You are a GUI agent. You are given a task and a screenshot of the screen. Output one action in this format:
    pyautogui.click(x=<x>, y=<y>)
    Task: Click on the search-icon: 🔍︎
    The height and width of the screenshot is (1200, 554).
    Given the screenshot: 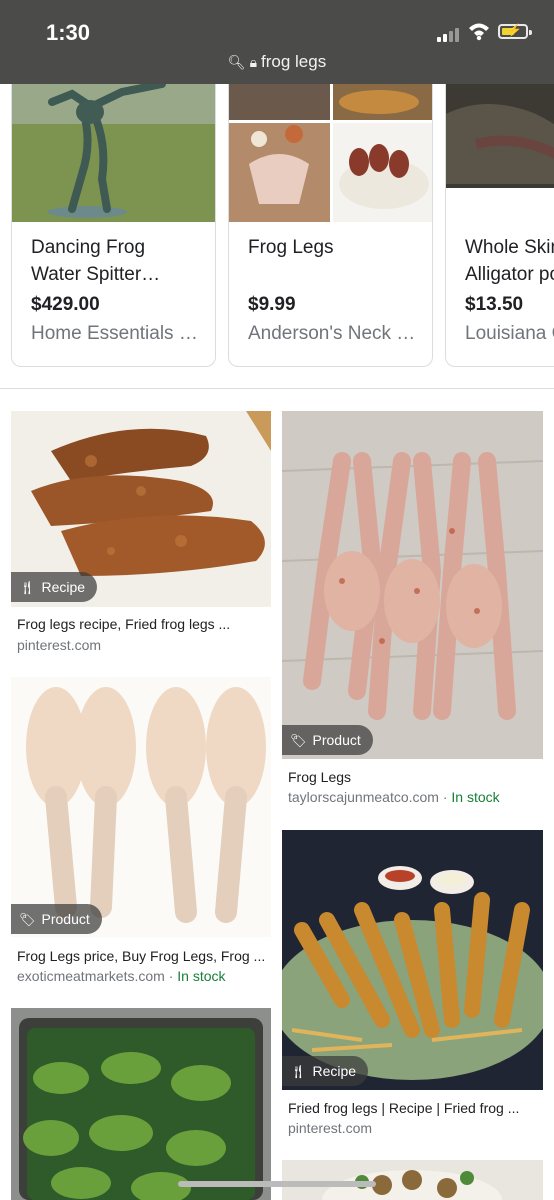 What is the action you would take?
    pyautogui.click(x=236, y=62)
    